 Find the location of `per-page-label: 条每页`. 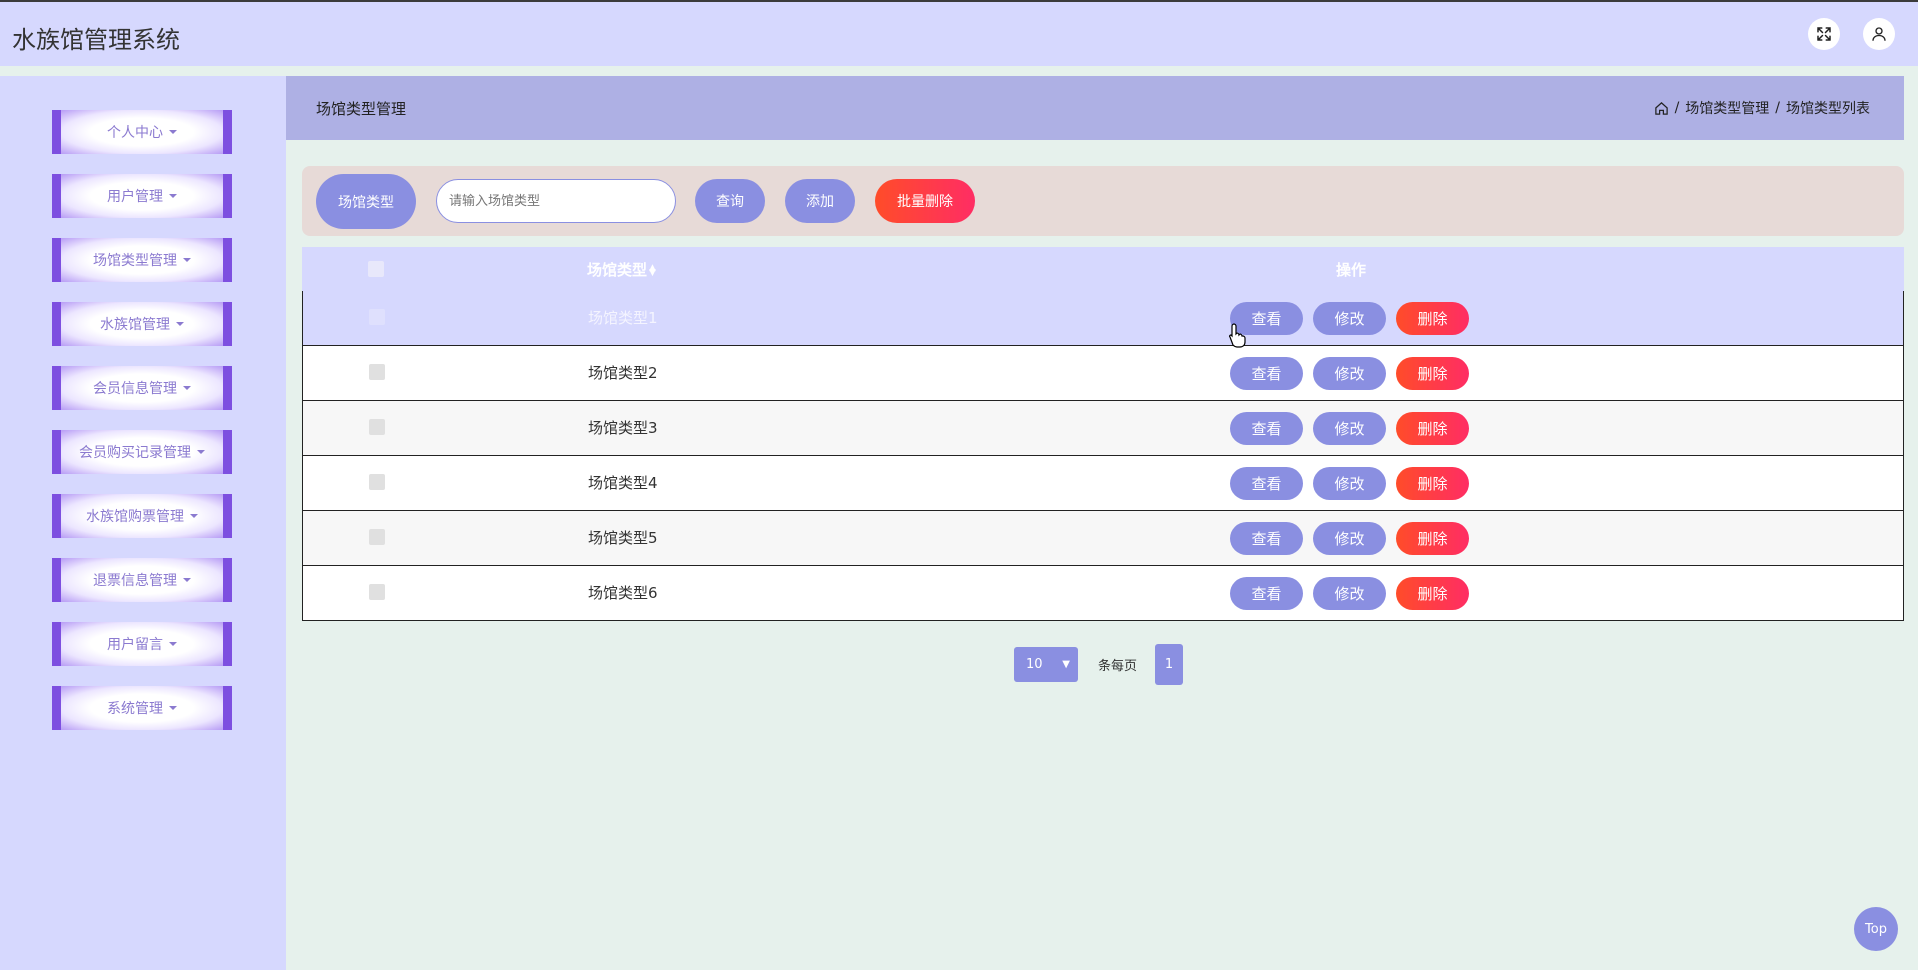

per-page-label: 条每页 is located at coordinates (1118, 666).